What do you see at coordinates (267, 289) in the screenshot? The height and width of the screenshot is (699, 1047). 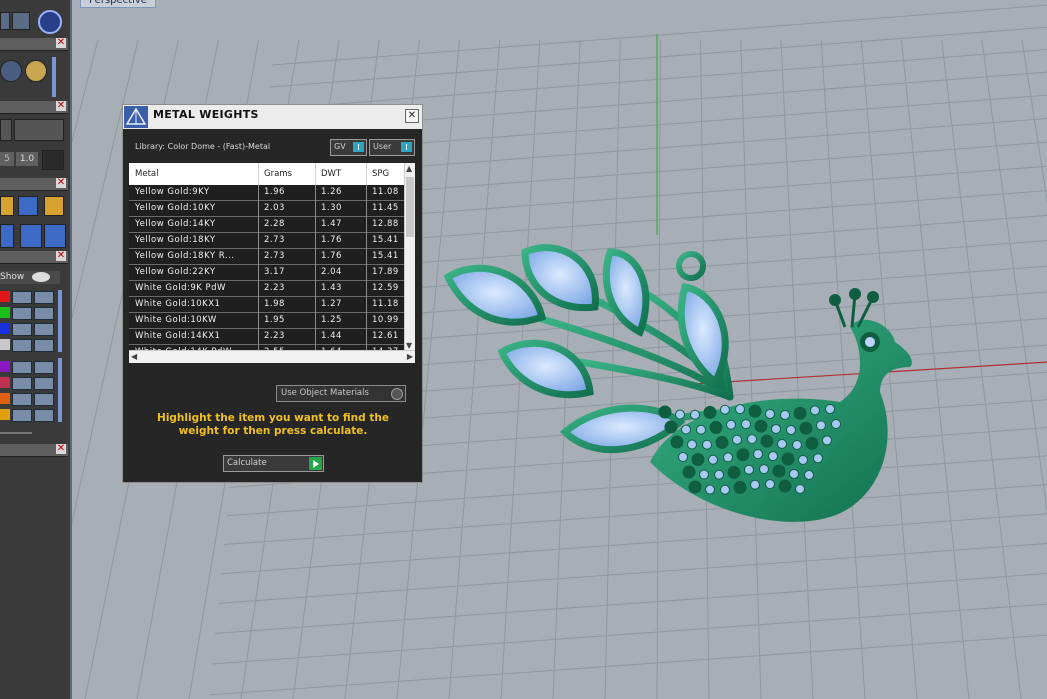 I see `table-row: White Gold:9K PdW 2.23 1.43 12.59` at bounding box center [267, 289].